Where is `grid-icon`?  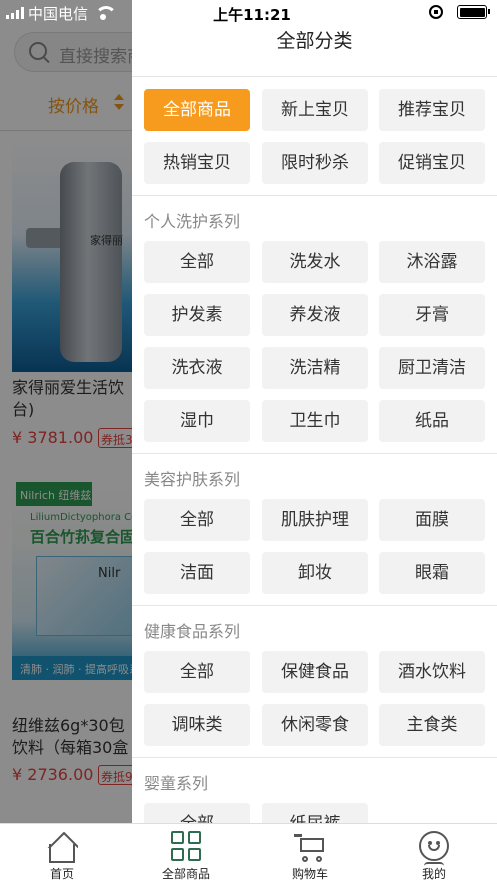
grid-icon is located at coordinates (186, 846).